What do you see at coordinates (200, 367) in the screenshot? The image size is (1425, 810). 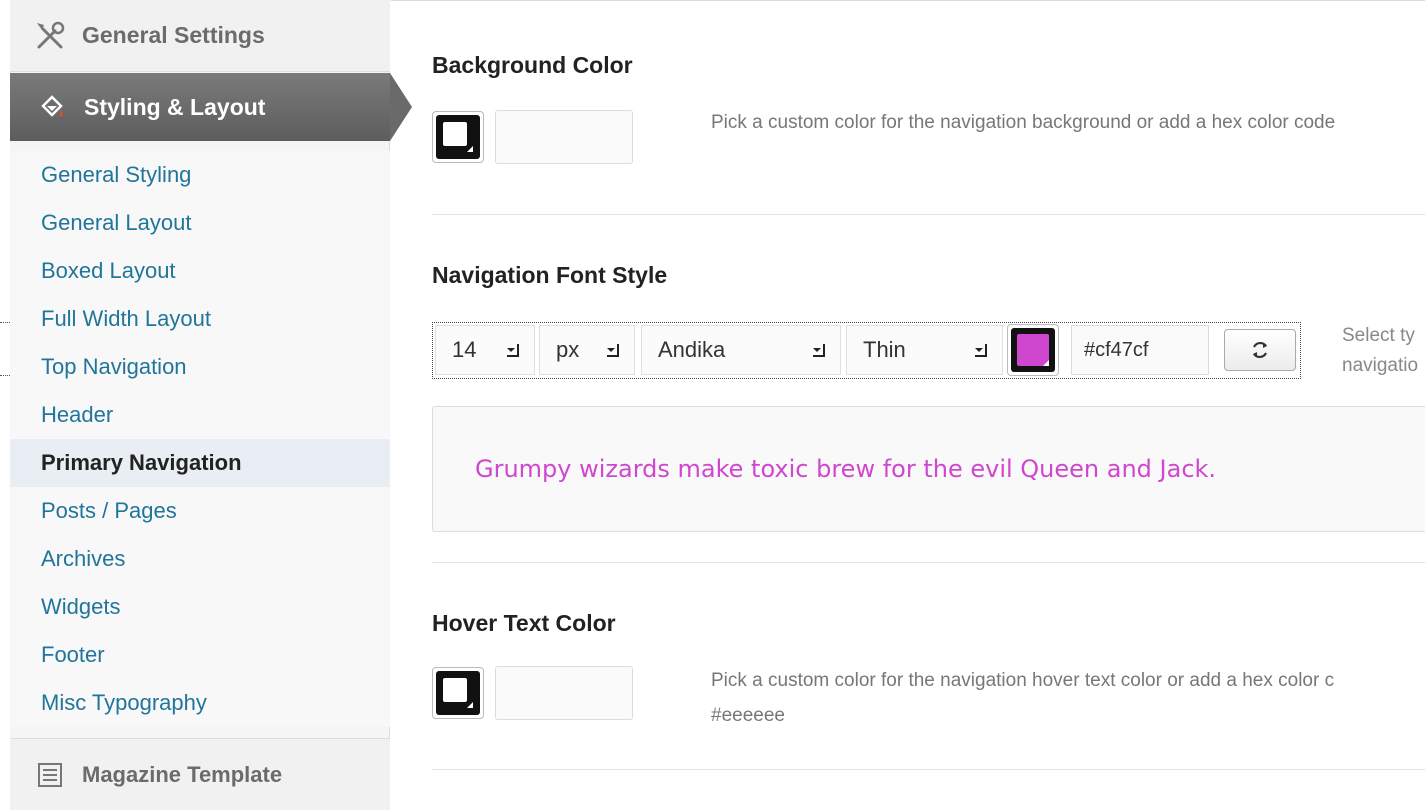 I see `sidebar-item-top-navigation: Top Navigation` at bounding box center [200, 367].